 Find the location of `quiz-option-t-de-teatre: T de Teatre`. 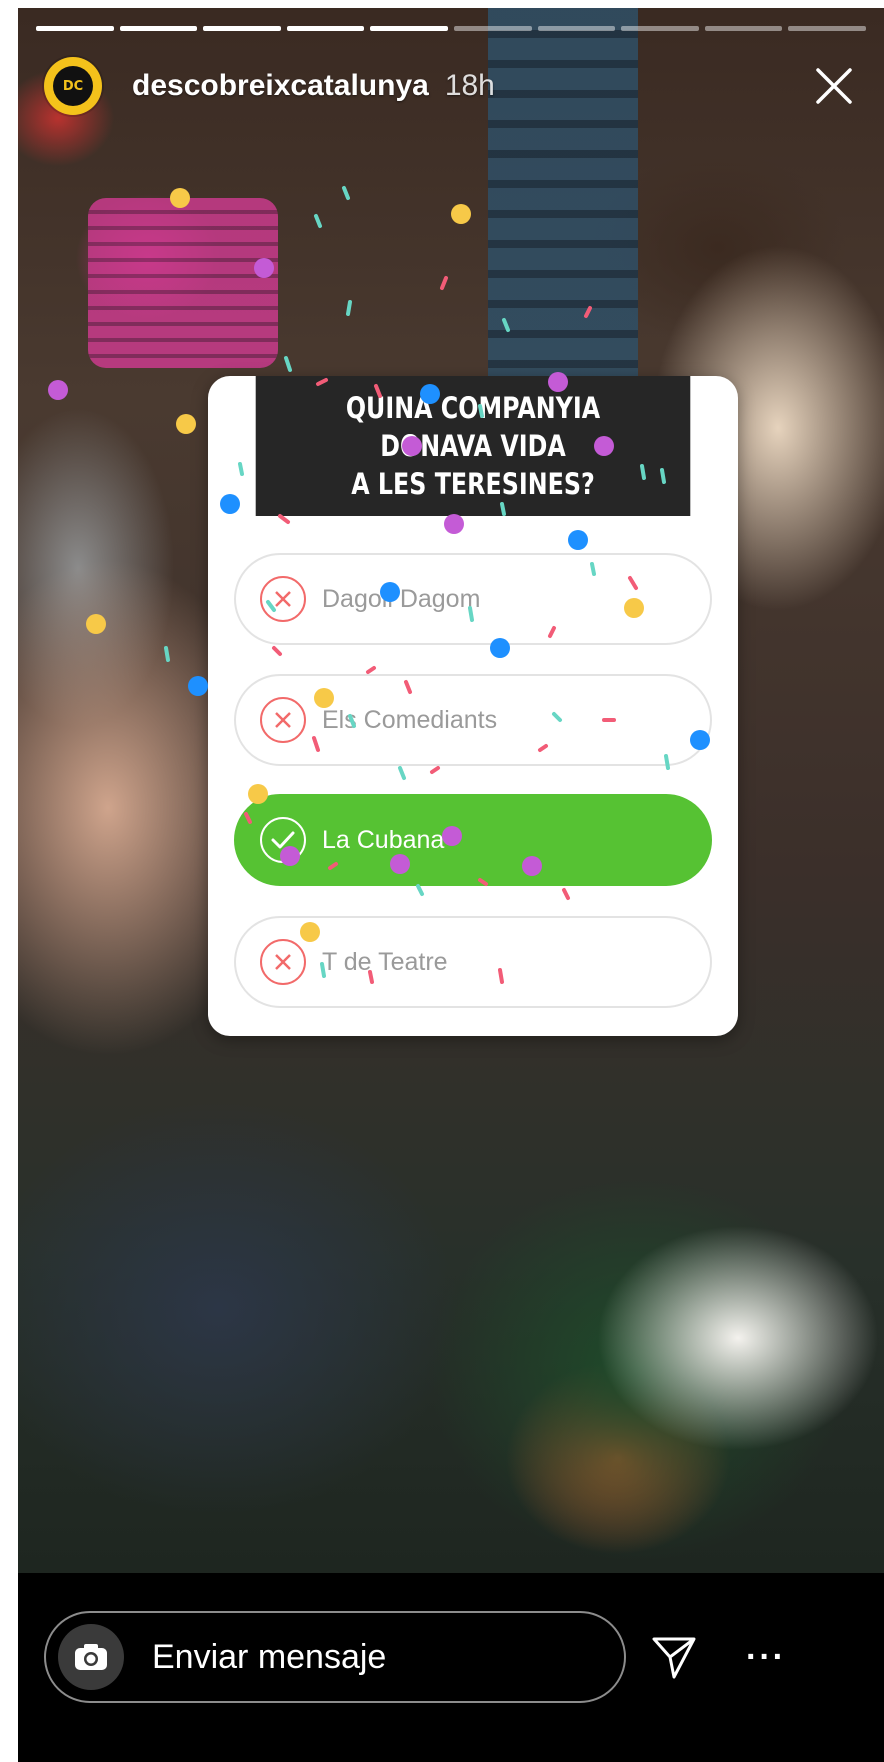

quiz-option-t-de-teatre: T de Teatre is located at coordinates (473, 962).